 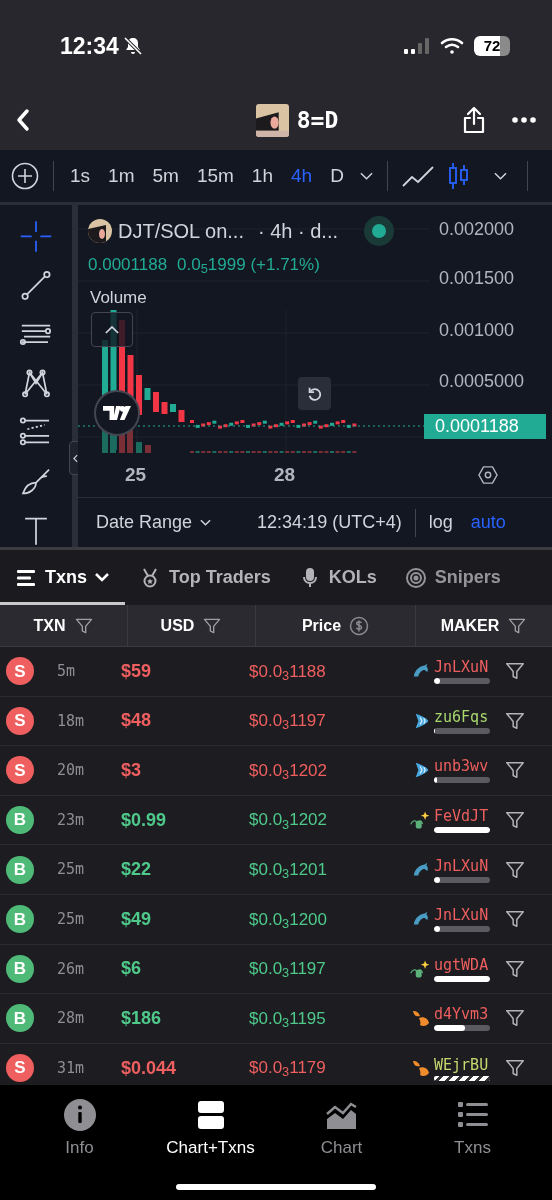 What do you see at coordinates (452, 46) in the screenshot?
I see `wifi-icon` at bounding box center [452, 46].